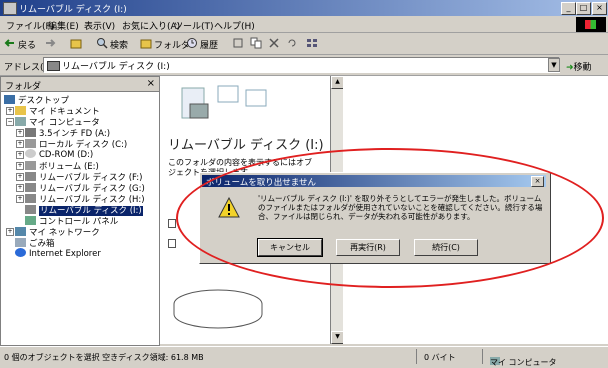 The width and height of the screenshot is (608, 368). Describe the element at coordinates (76, 144) in the screenshot. I see `tree-item-local-disk: ローカル ディスク (C:)` at that location.